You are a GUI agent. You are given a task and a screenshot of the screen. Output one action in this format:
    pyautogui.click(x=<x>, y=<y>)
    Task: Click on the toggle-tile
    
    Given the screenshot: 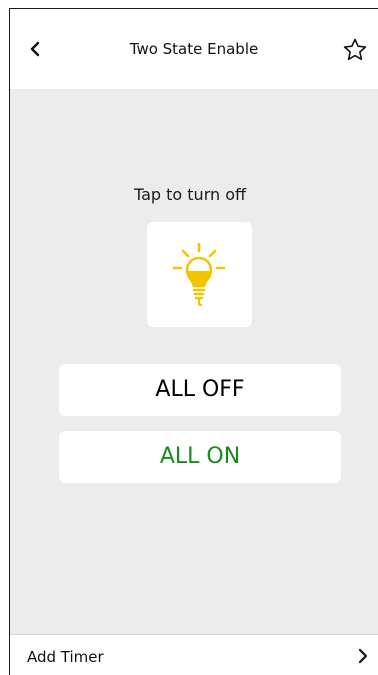 What is the action you would take?
    pyautogui.click(x=199, y=274)
    